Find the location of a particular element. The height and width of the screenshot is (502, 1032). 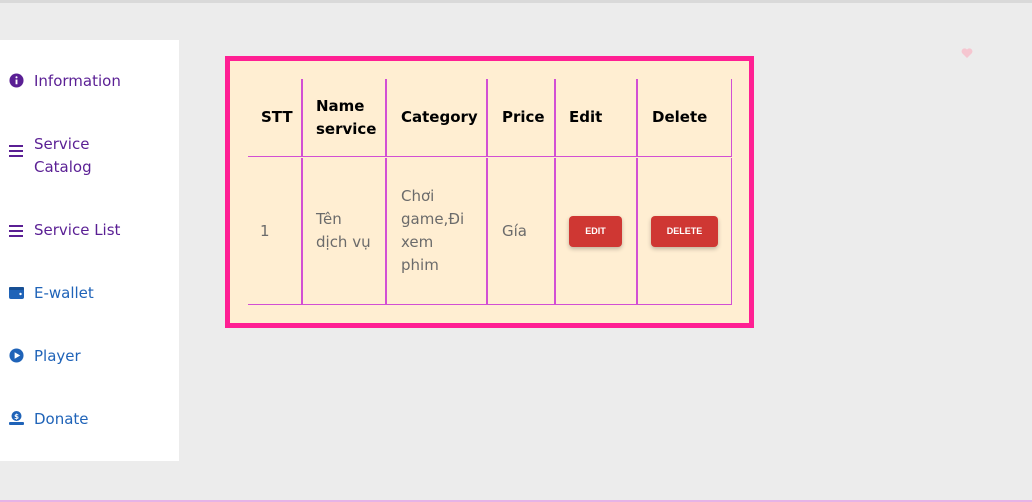

sidebar: Information Service Catalog Service List is located at coordinates (89, 250).